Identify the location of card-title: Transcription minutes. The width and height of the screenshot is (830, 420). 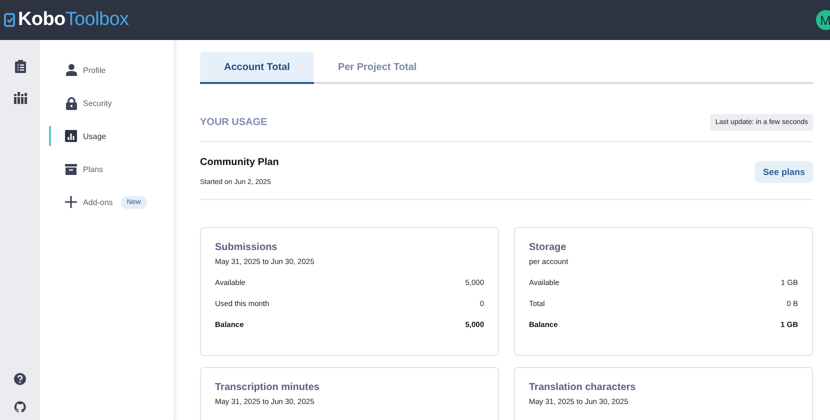
(267, 387).